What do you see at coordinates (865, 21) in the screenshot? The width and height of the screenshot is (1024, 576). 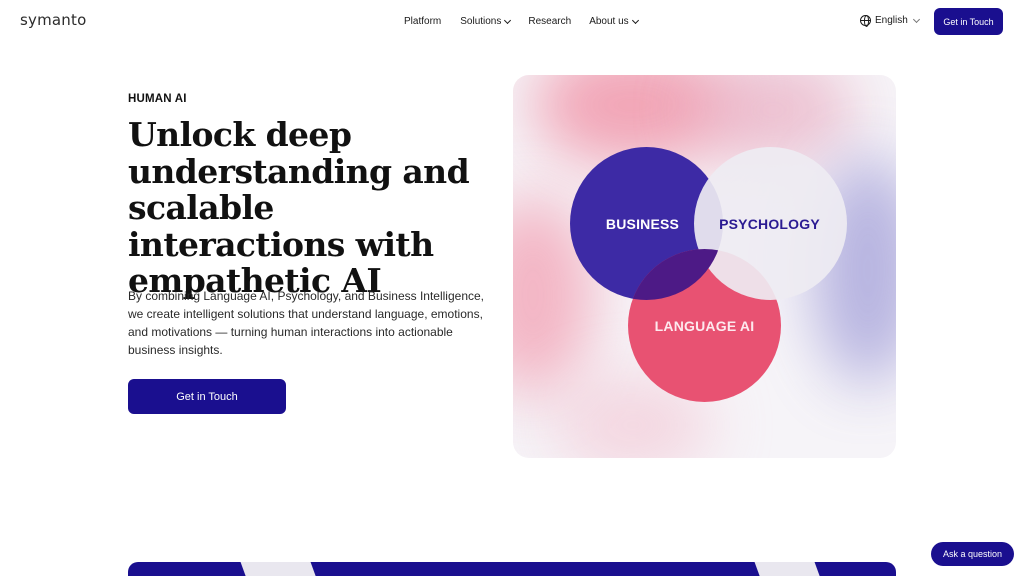 I see `globe-icon` at bounding box center [865, 21].